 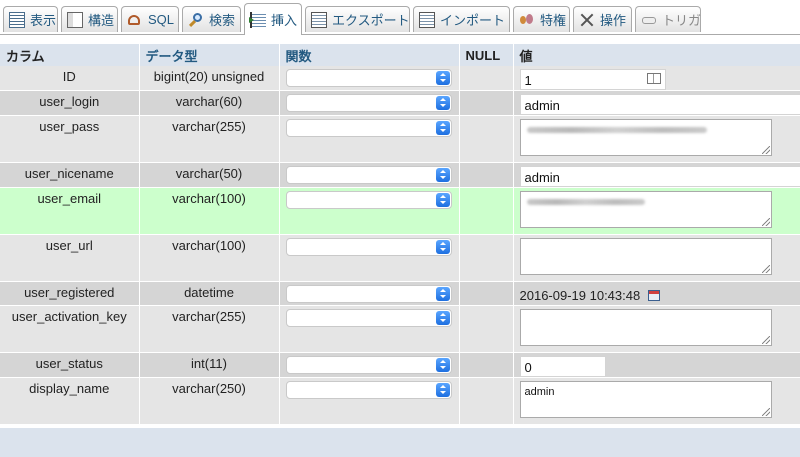 I want to click on column-type: bigint(20) unsigned, so click(x=209, y=78).